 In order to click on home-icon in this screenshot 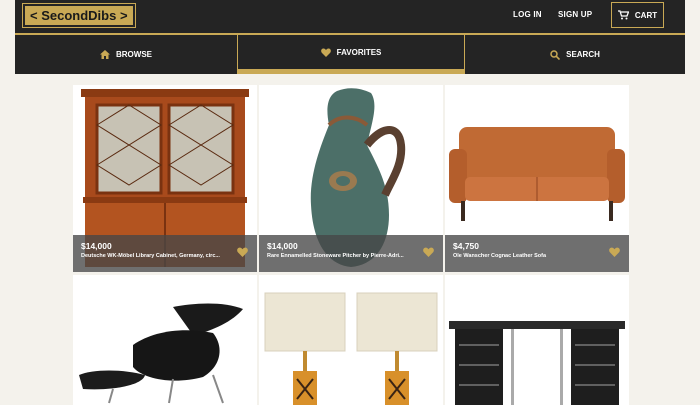, I will do `click(105, 54)`.